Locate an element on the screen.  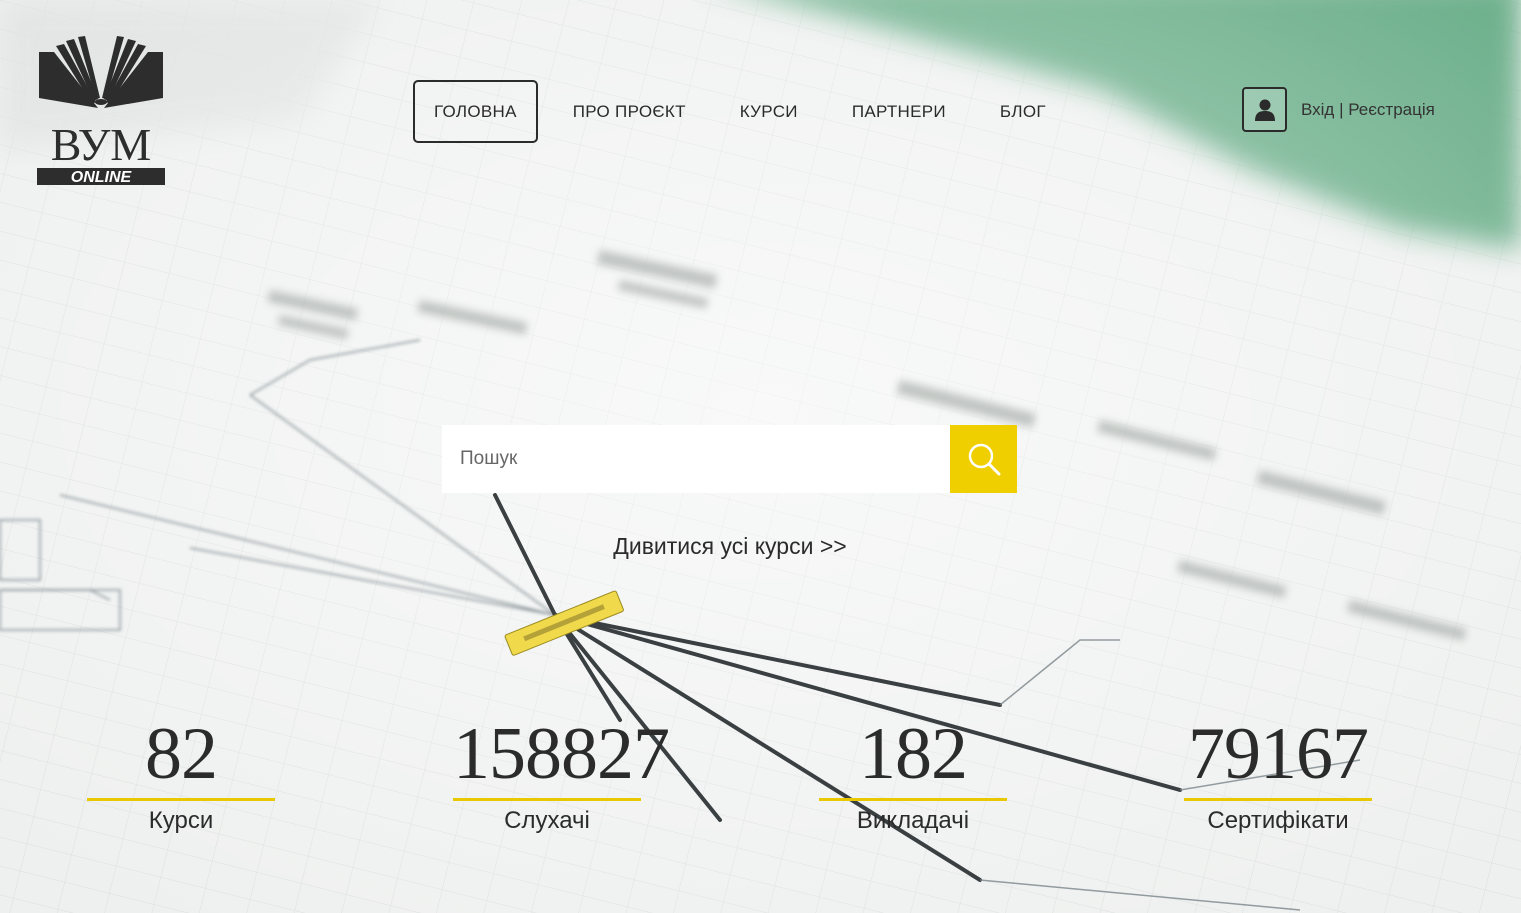
stat-courses: 82 Курси is located at coordinates (181, 773).